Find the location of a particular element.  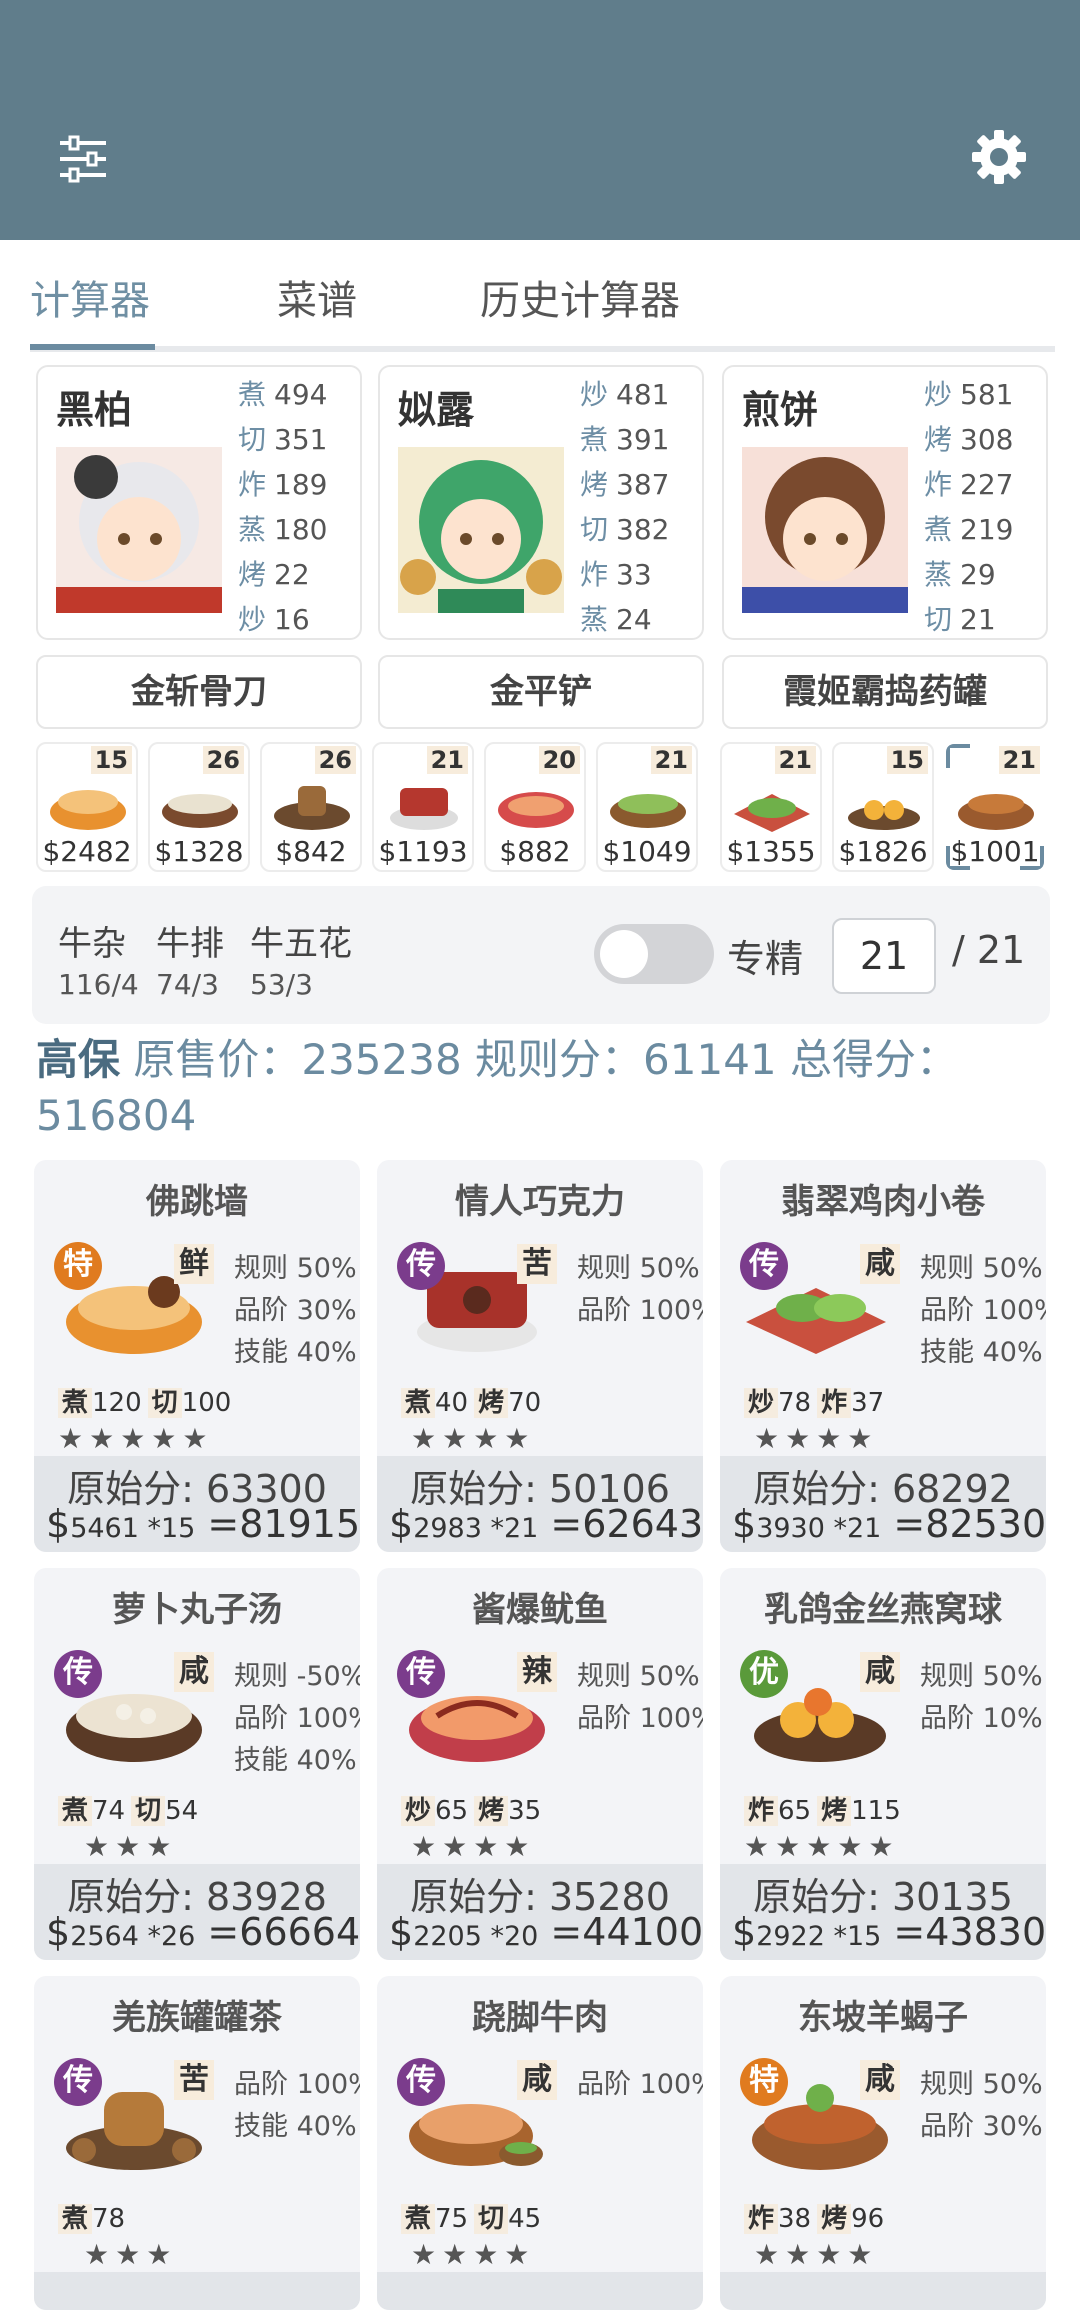

skill-value: 581 is located at coordinates (987, 394).